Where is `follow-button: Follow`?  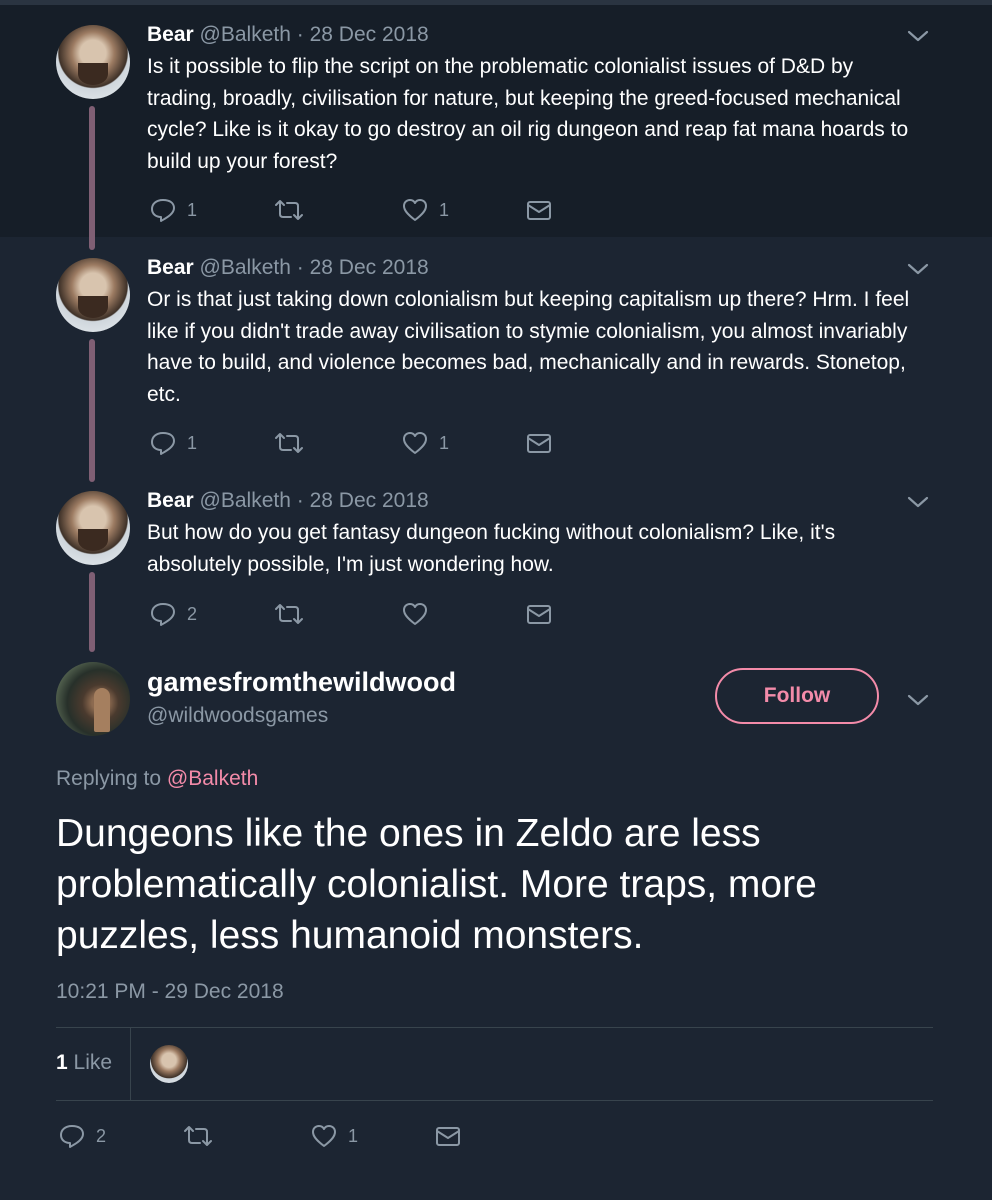
follow-button: Follow is located at coordinates (797, 696).